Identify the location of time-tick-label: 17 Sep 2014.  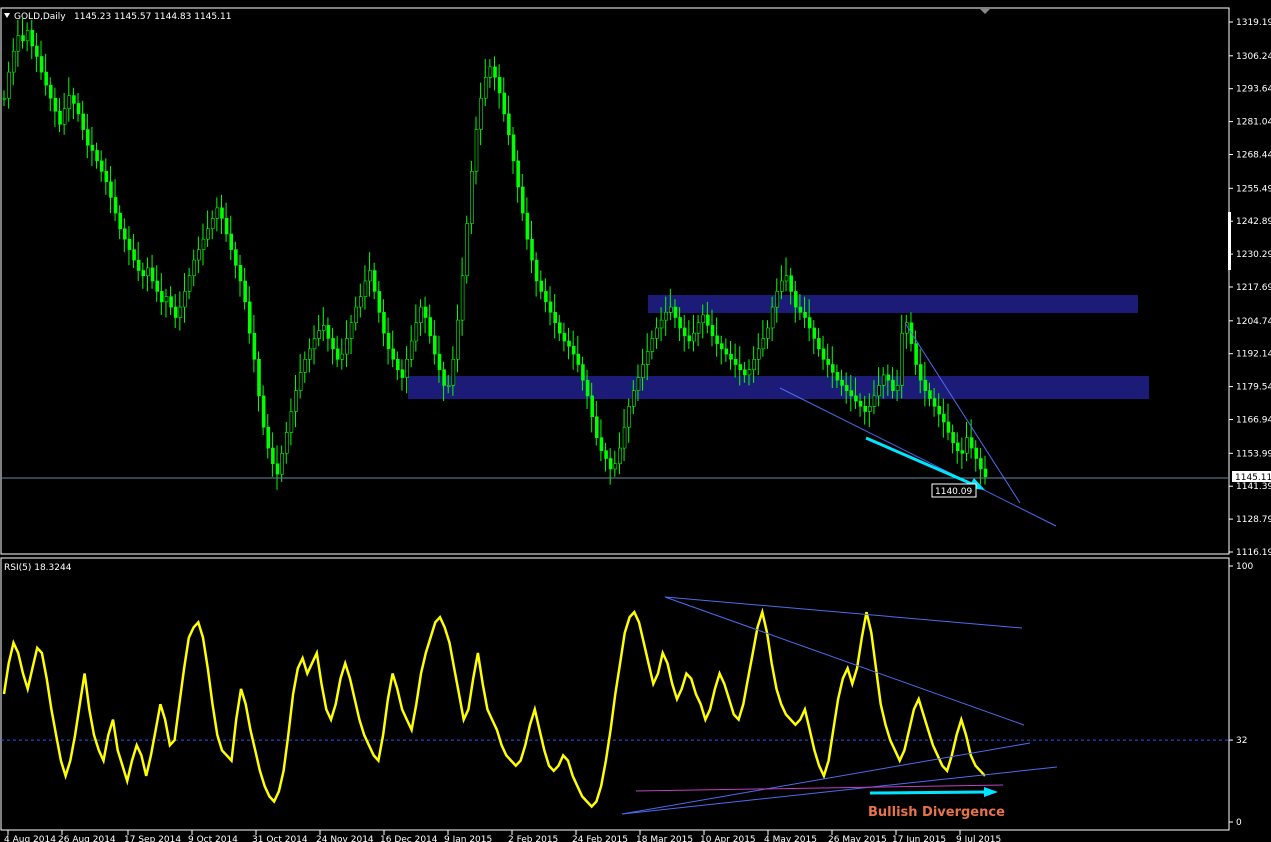
(152, 838).